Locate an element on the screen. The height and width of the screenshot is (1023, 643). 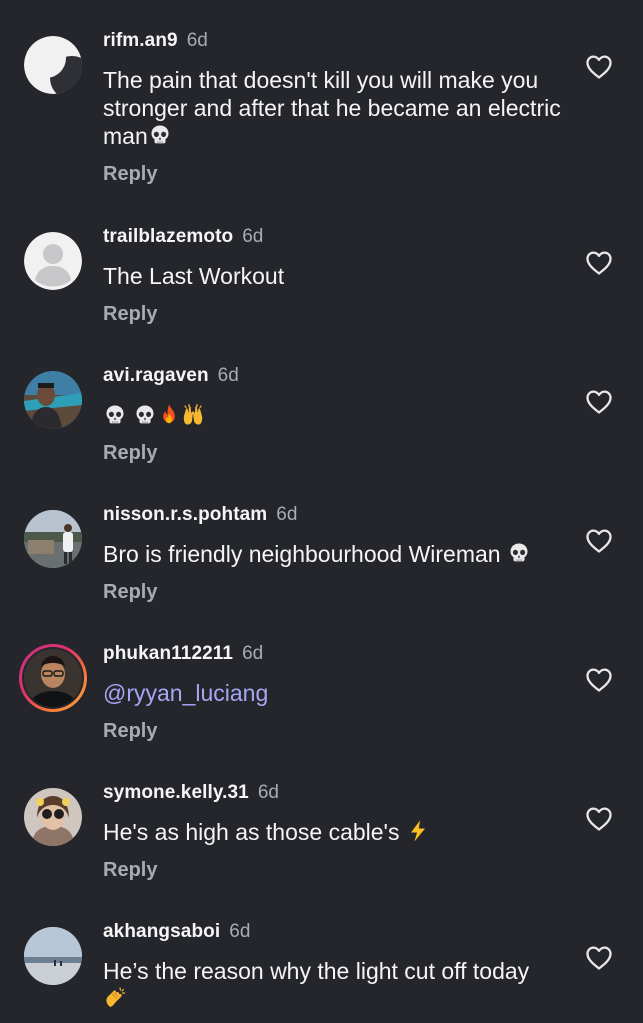
fire-icon is located at coordinates (169, 415).